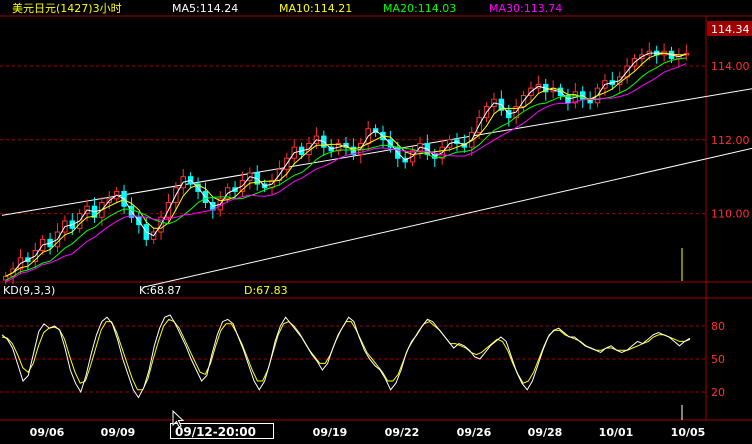 Image resolution: width=752 pixels, height=444 pixels. I want to click on mouse-pointer-icon, so click(178, 419).